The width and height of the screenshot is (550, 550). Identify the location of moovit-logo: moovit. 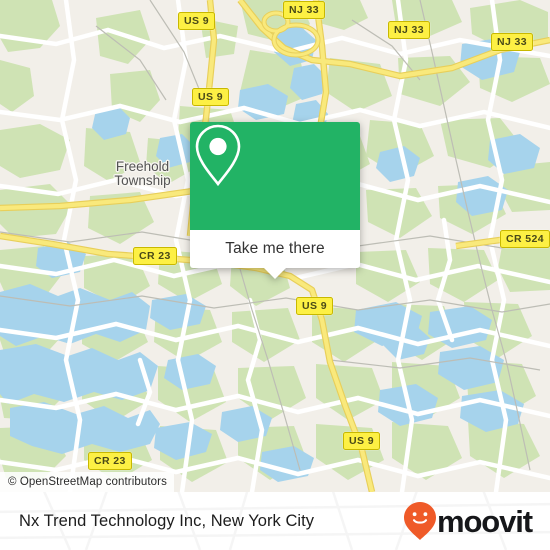
(468, 521).